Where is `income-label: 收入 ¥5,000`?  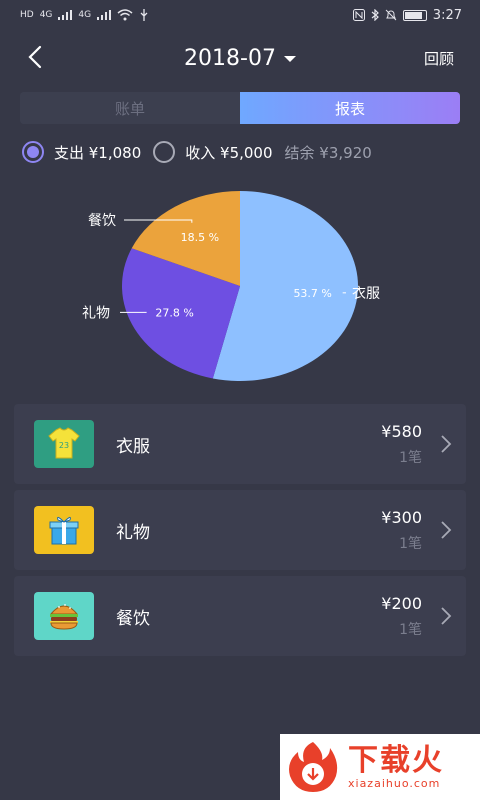 income-label: 收入 ¥5,000 is located at coordinates (229, 152).